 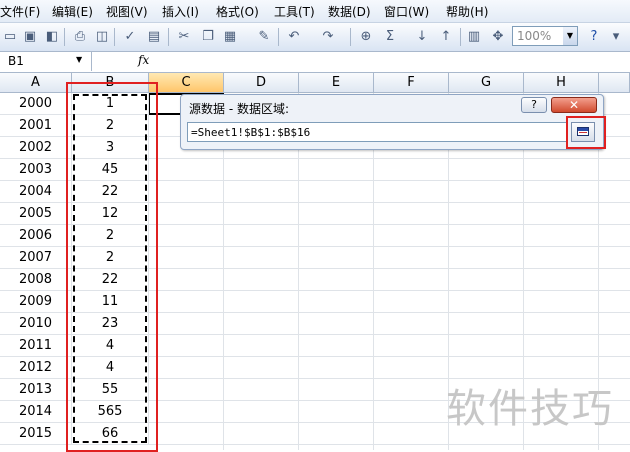 I want to click on chart-wizard-icon: ▥, so click(x=474, y=37).